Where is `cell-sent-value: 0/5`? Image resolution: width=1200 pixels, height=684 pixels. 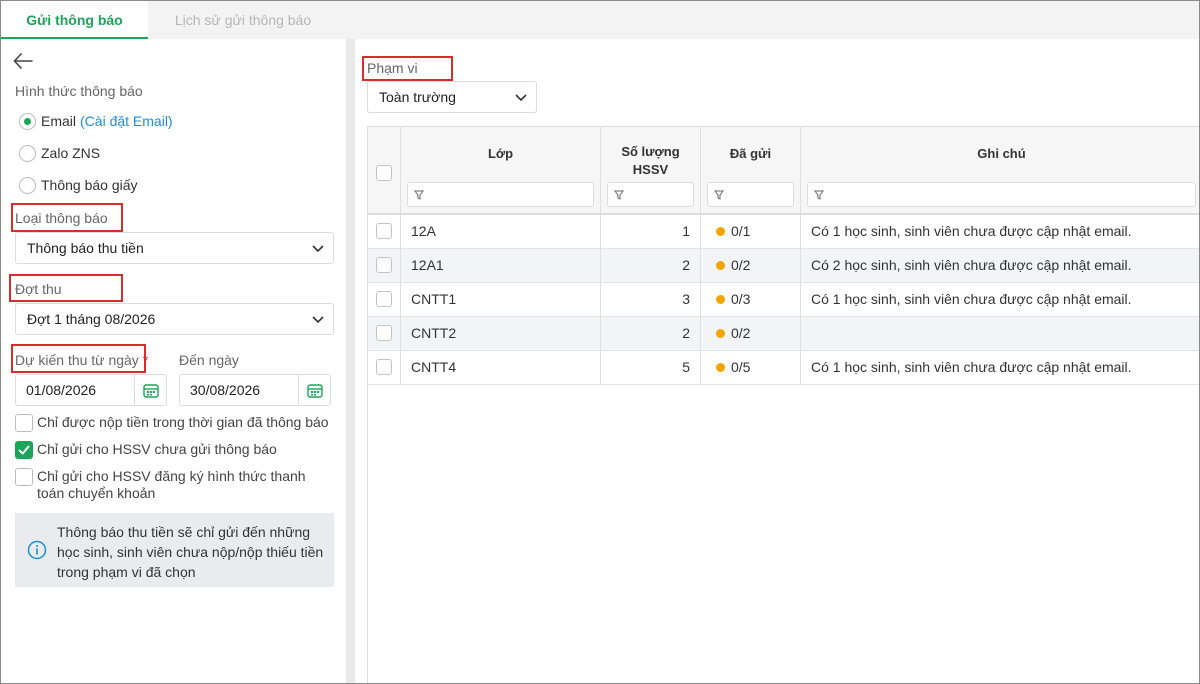
cell-sent-value: 0/5 is located at coordinates (741, 367).